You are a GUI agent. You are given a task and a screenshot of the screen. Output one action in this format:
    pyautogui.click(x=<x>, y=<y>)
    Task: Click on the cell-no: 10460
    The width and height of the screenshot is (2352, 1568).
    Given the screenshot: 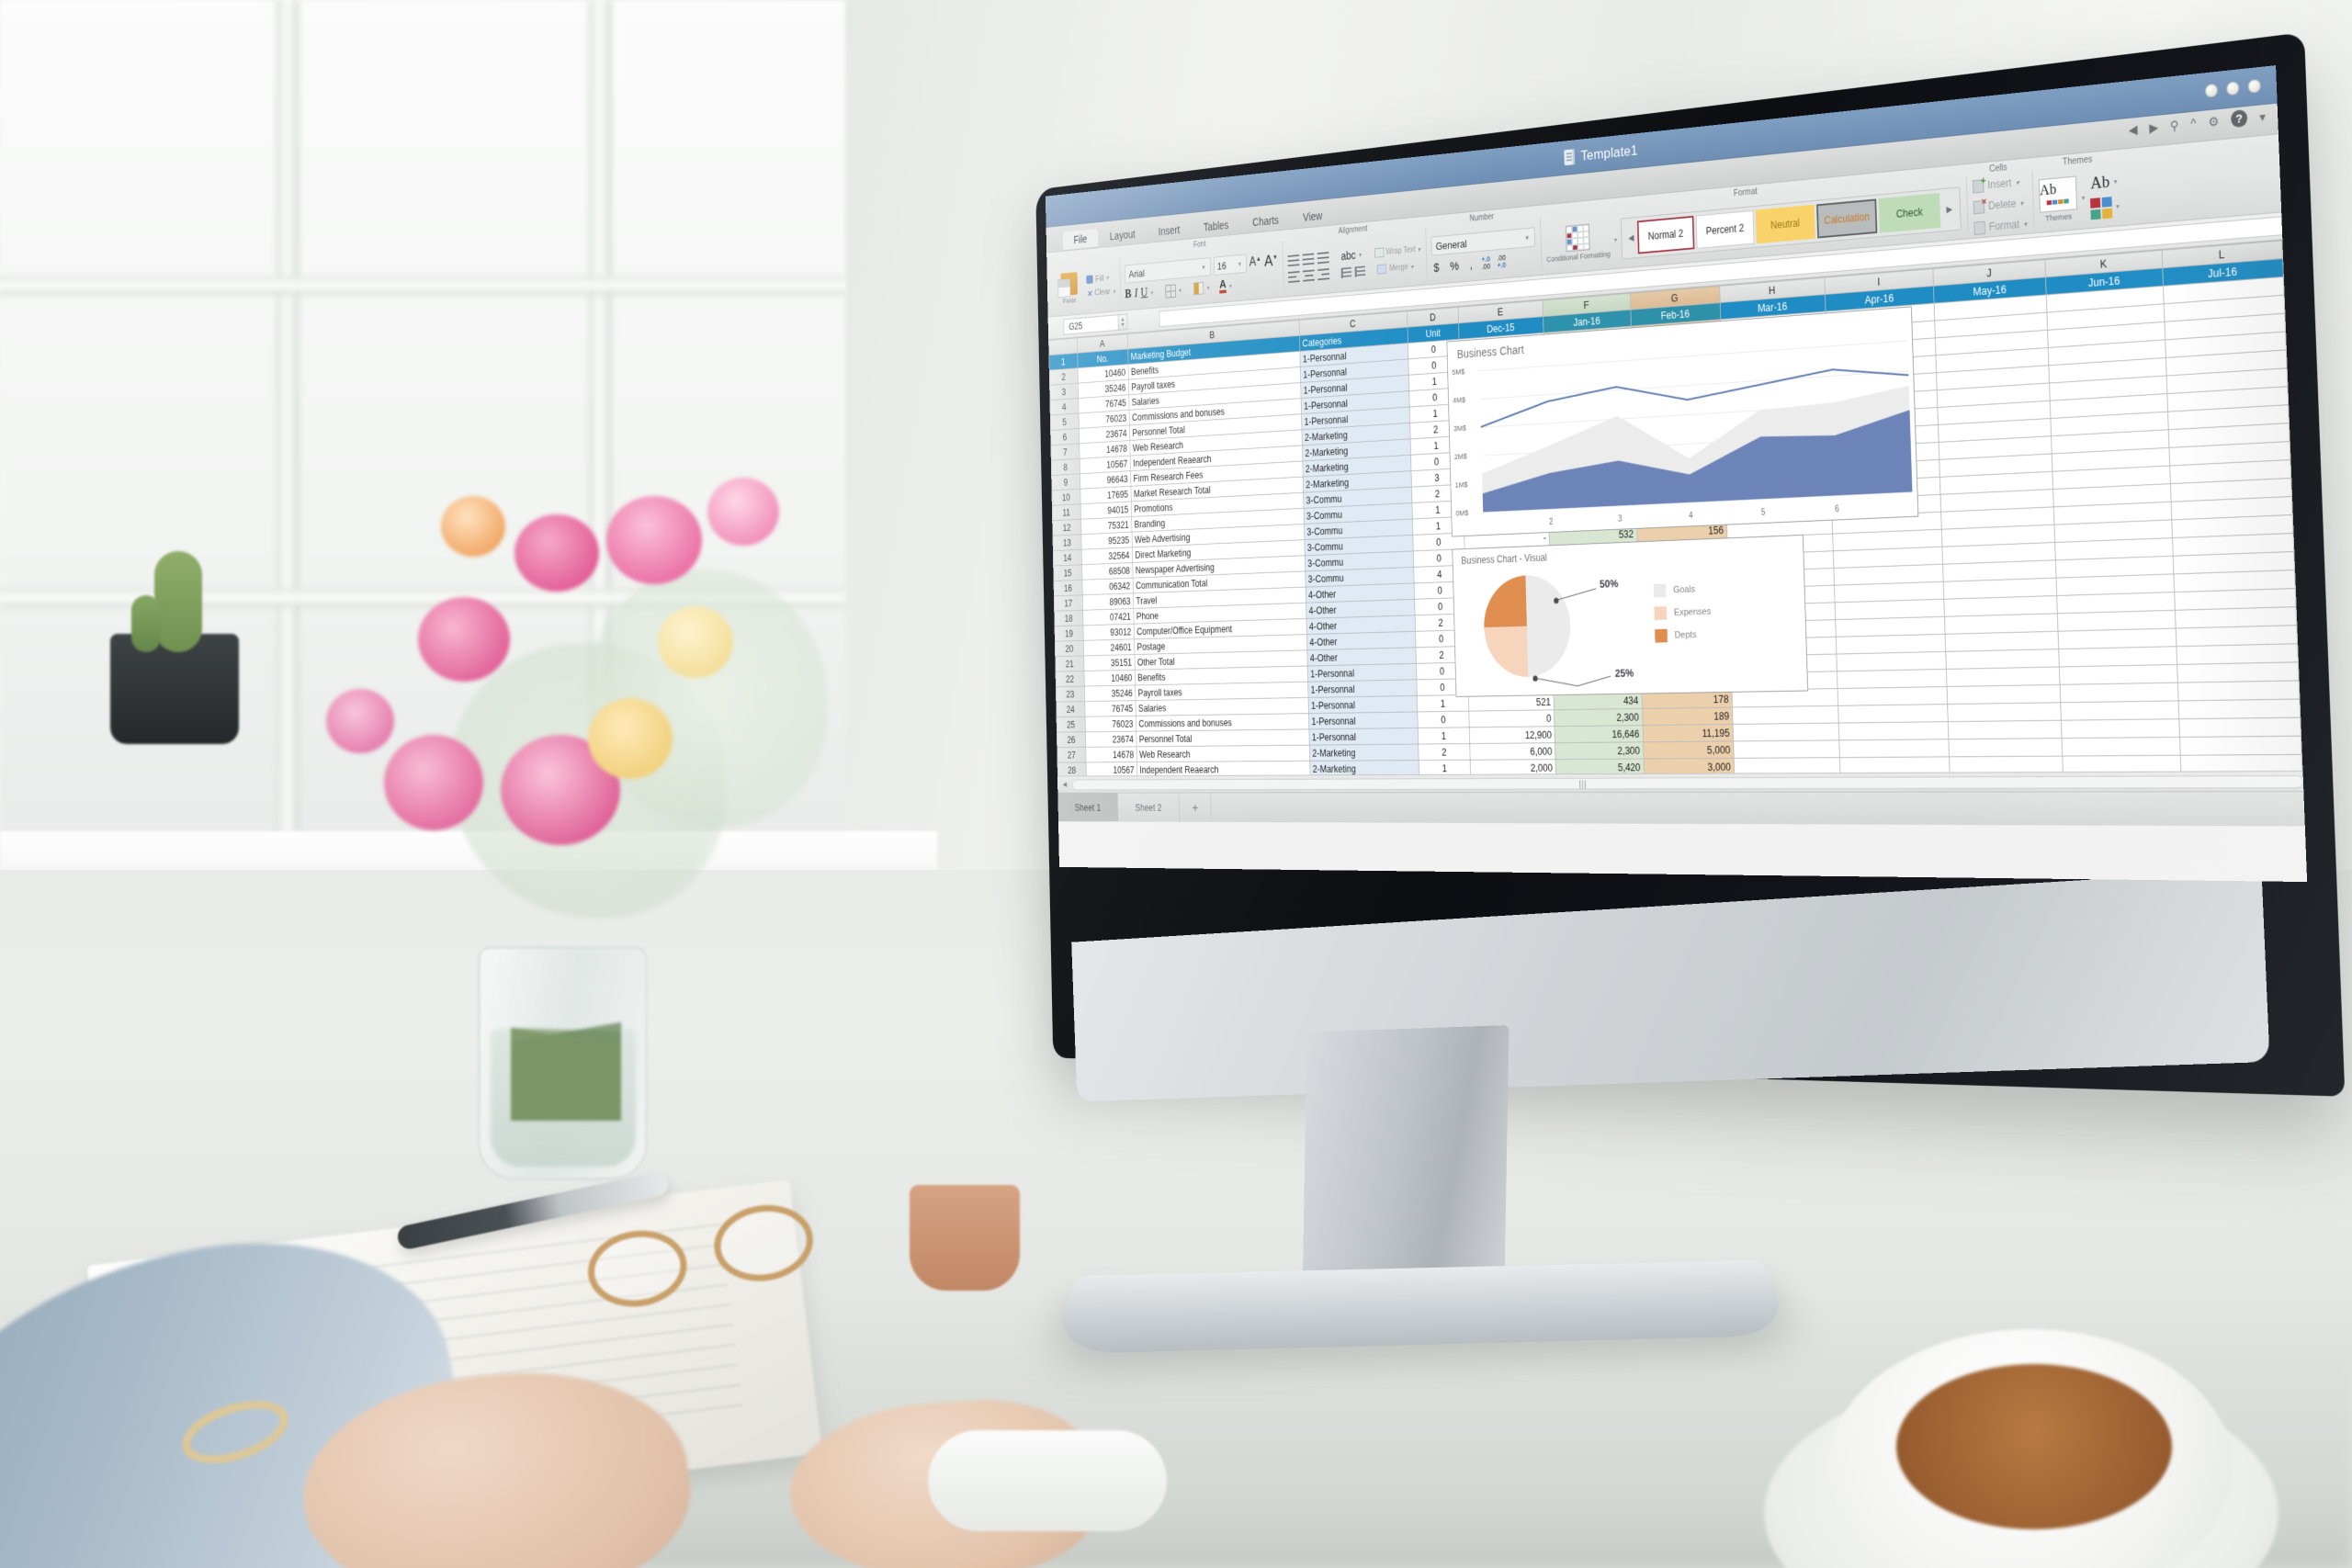 What is the action you would take?
    pyautogui.click(x=1109, y=679)
    